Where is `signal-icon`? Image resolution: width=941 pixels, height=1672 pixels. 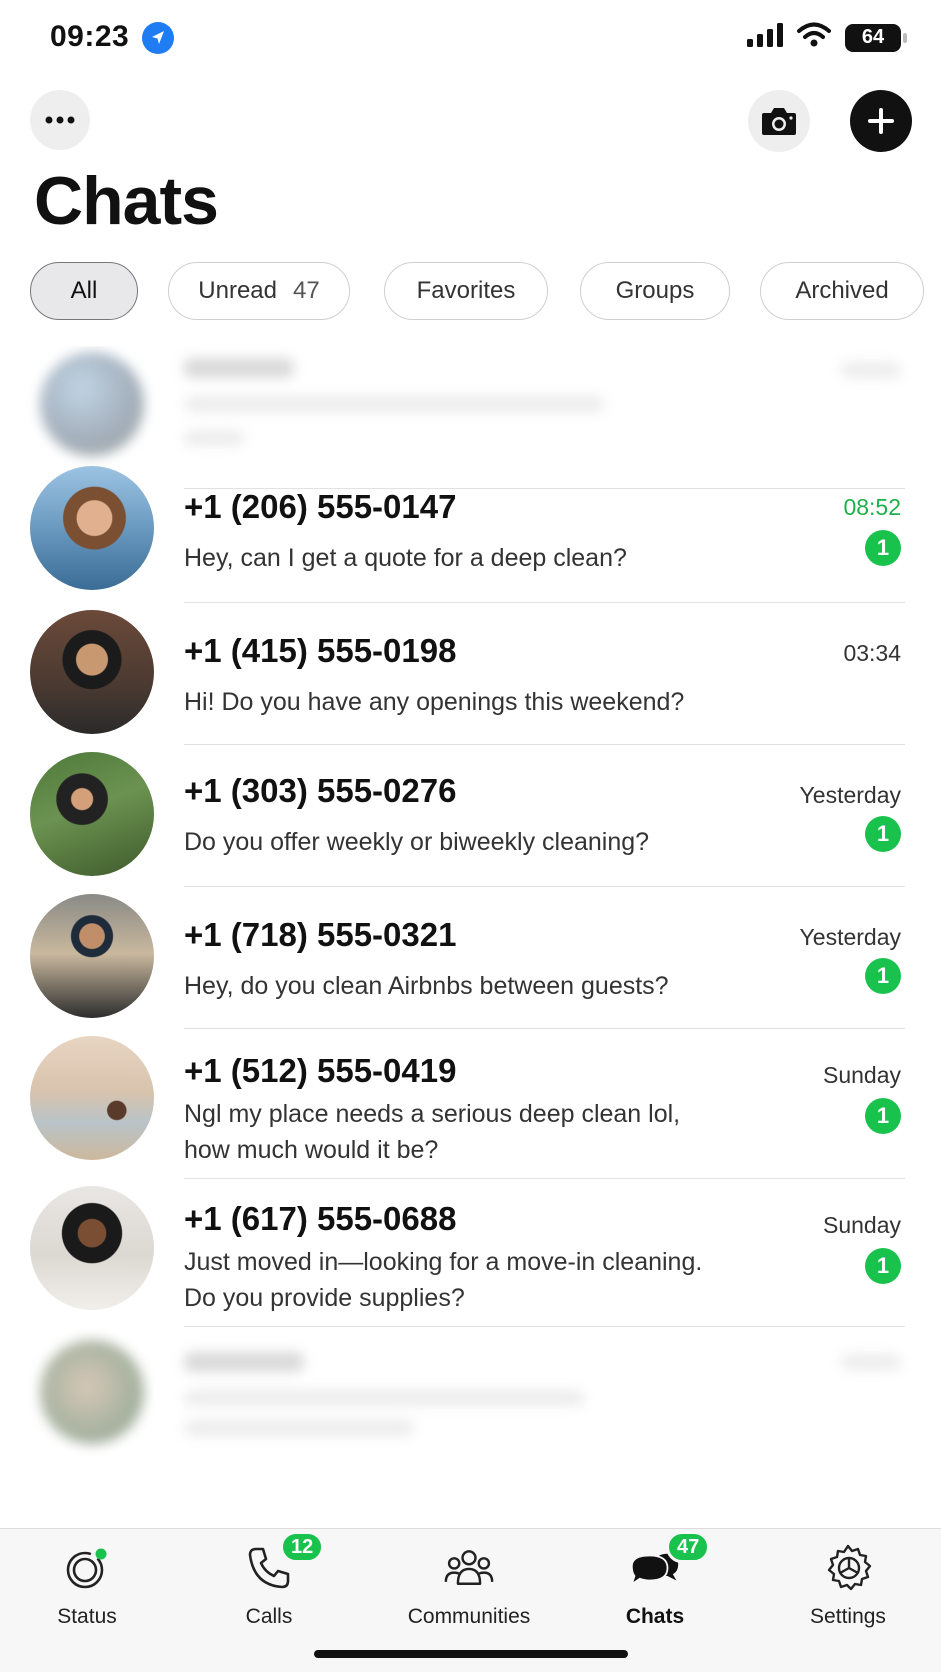
signal-icon is located at coordinates (765, 37).